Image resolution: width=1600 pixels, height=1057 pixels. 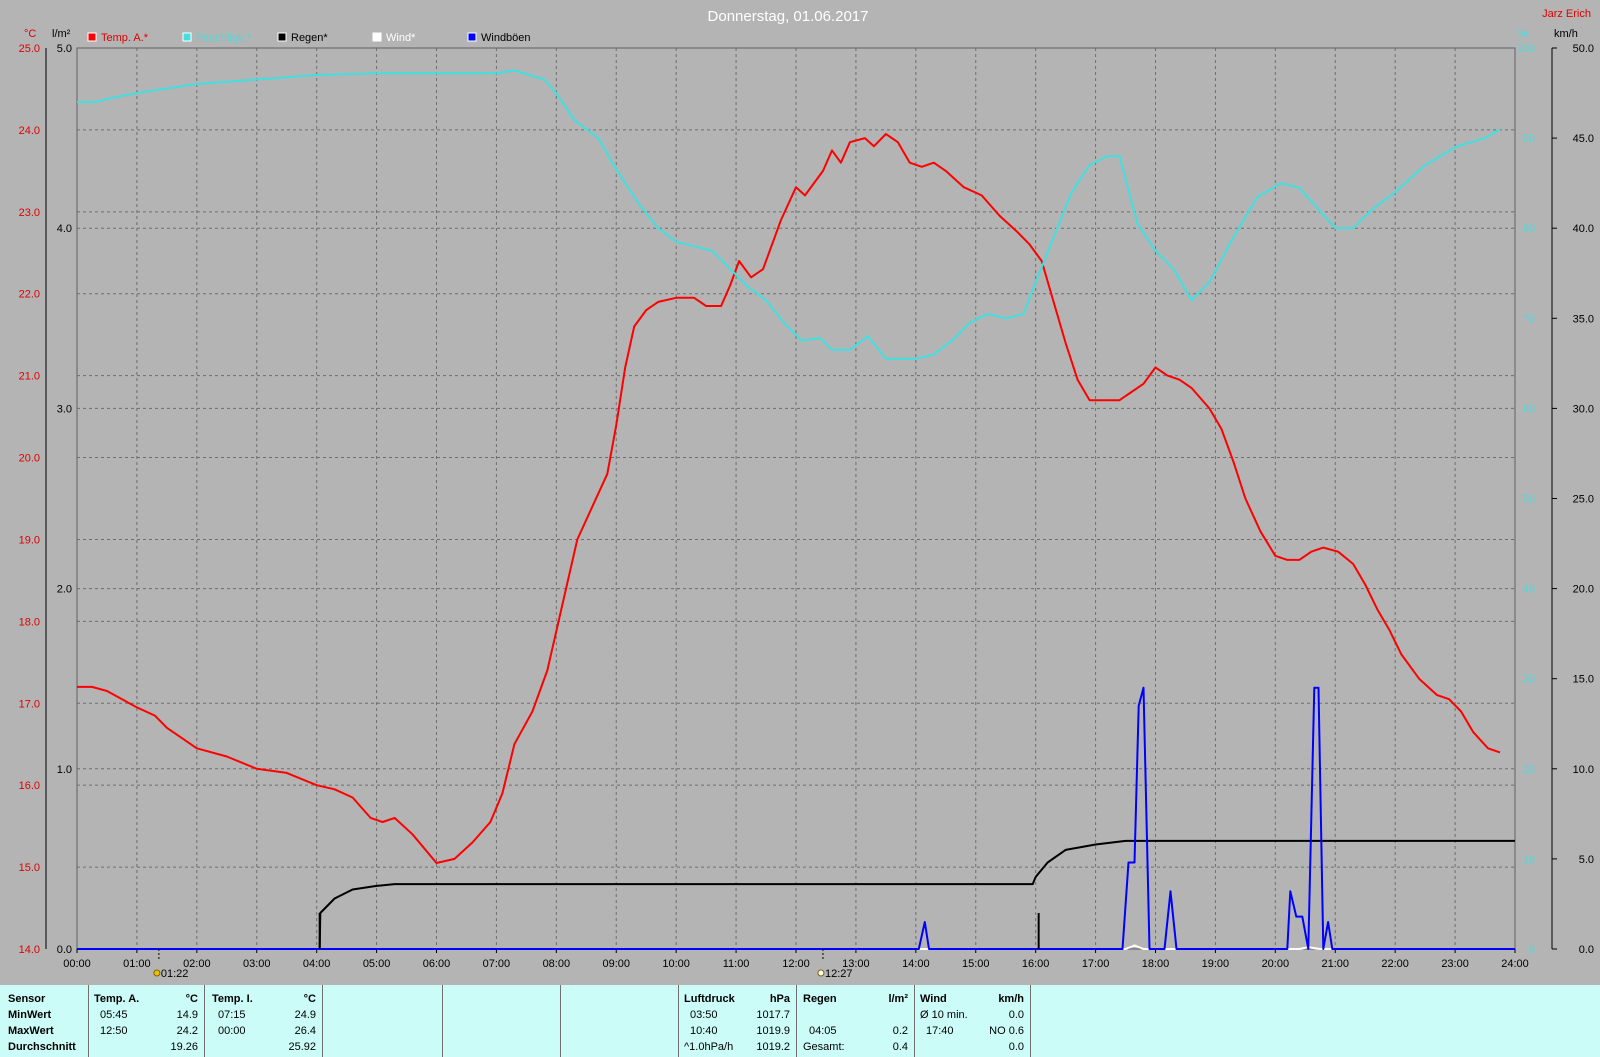 What do you see at coordinates (736, 964) in the screenshot?
I see `x-tick-label: 11:00` at bounding box center [736, 964].